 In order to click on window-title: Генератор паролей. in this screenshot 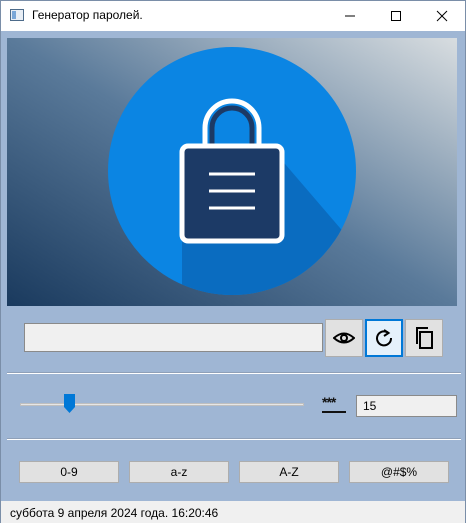, I will do `click(87, 15)`.